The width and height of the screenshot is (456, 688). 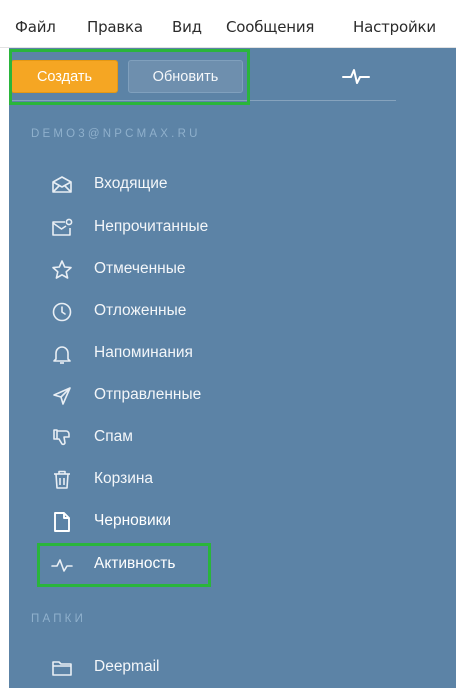 What do you see at coordinates (62, 185) in the screenshot?
I see `inbox-icon` at bounding box center [62, 185].